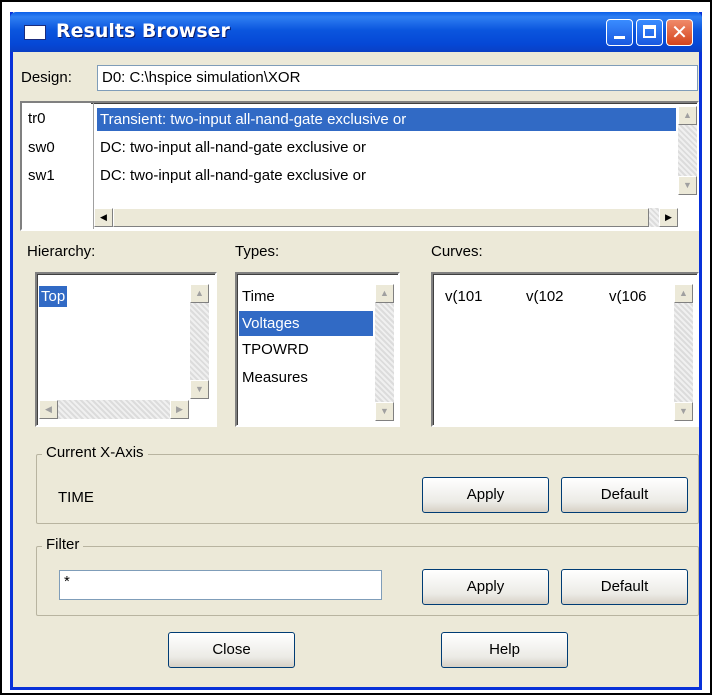 The width and height of the screenshot is (712, 695). What do you see at coordinates (624, 587) in the screenshot?
I see `filter-default-button: Default` at bounding box center [624, 587].